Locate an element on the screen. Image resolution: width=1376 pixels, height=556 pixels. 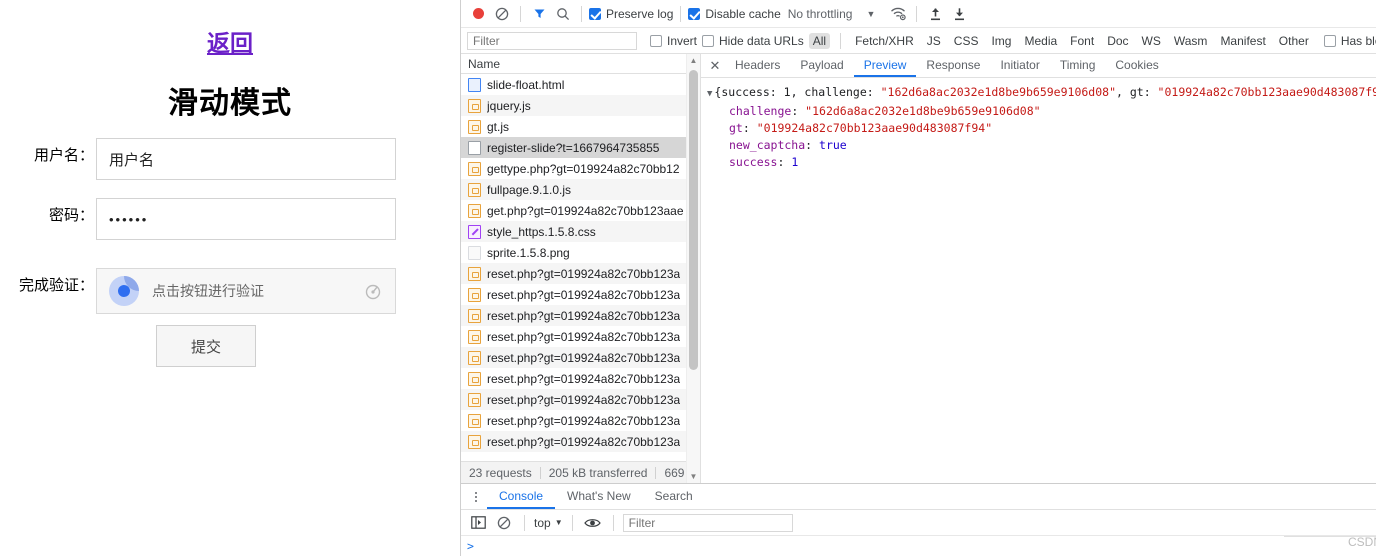
scroll-up-icon: ▲ is located at coordinates (693, 60).